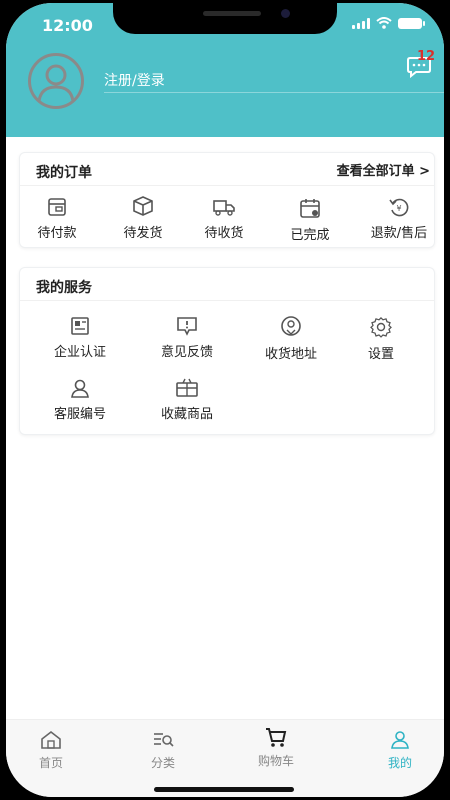  What do you see at coordinates (79, 352) in the screenshot?
I see `service-item-label: 企业认证` at bounding box center [79, 352].